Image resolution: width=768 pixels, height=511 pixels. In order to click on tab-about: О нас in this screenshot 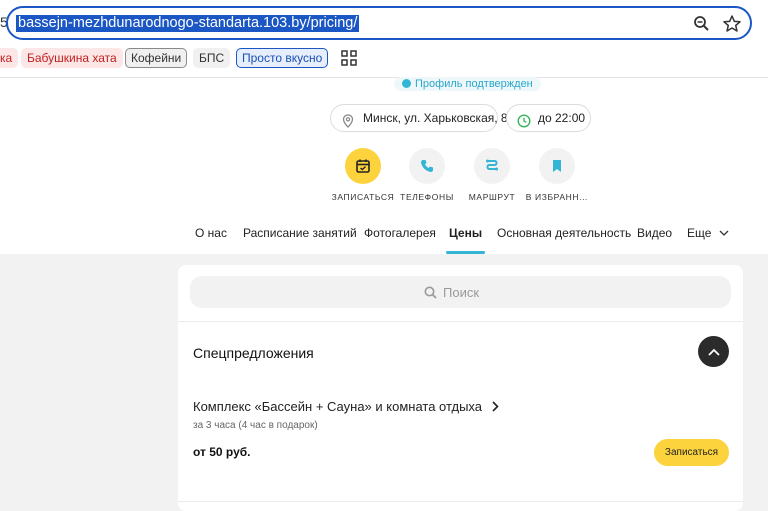, I will do `click(211, 239)`.